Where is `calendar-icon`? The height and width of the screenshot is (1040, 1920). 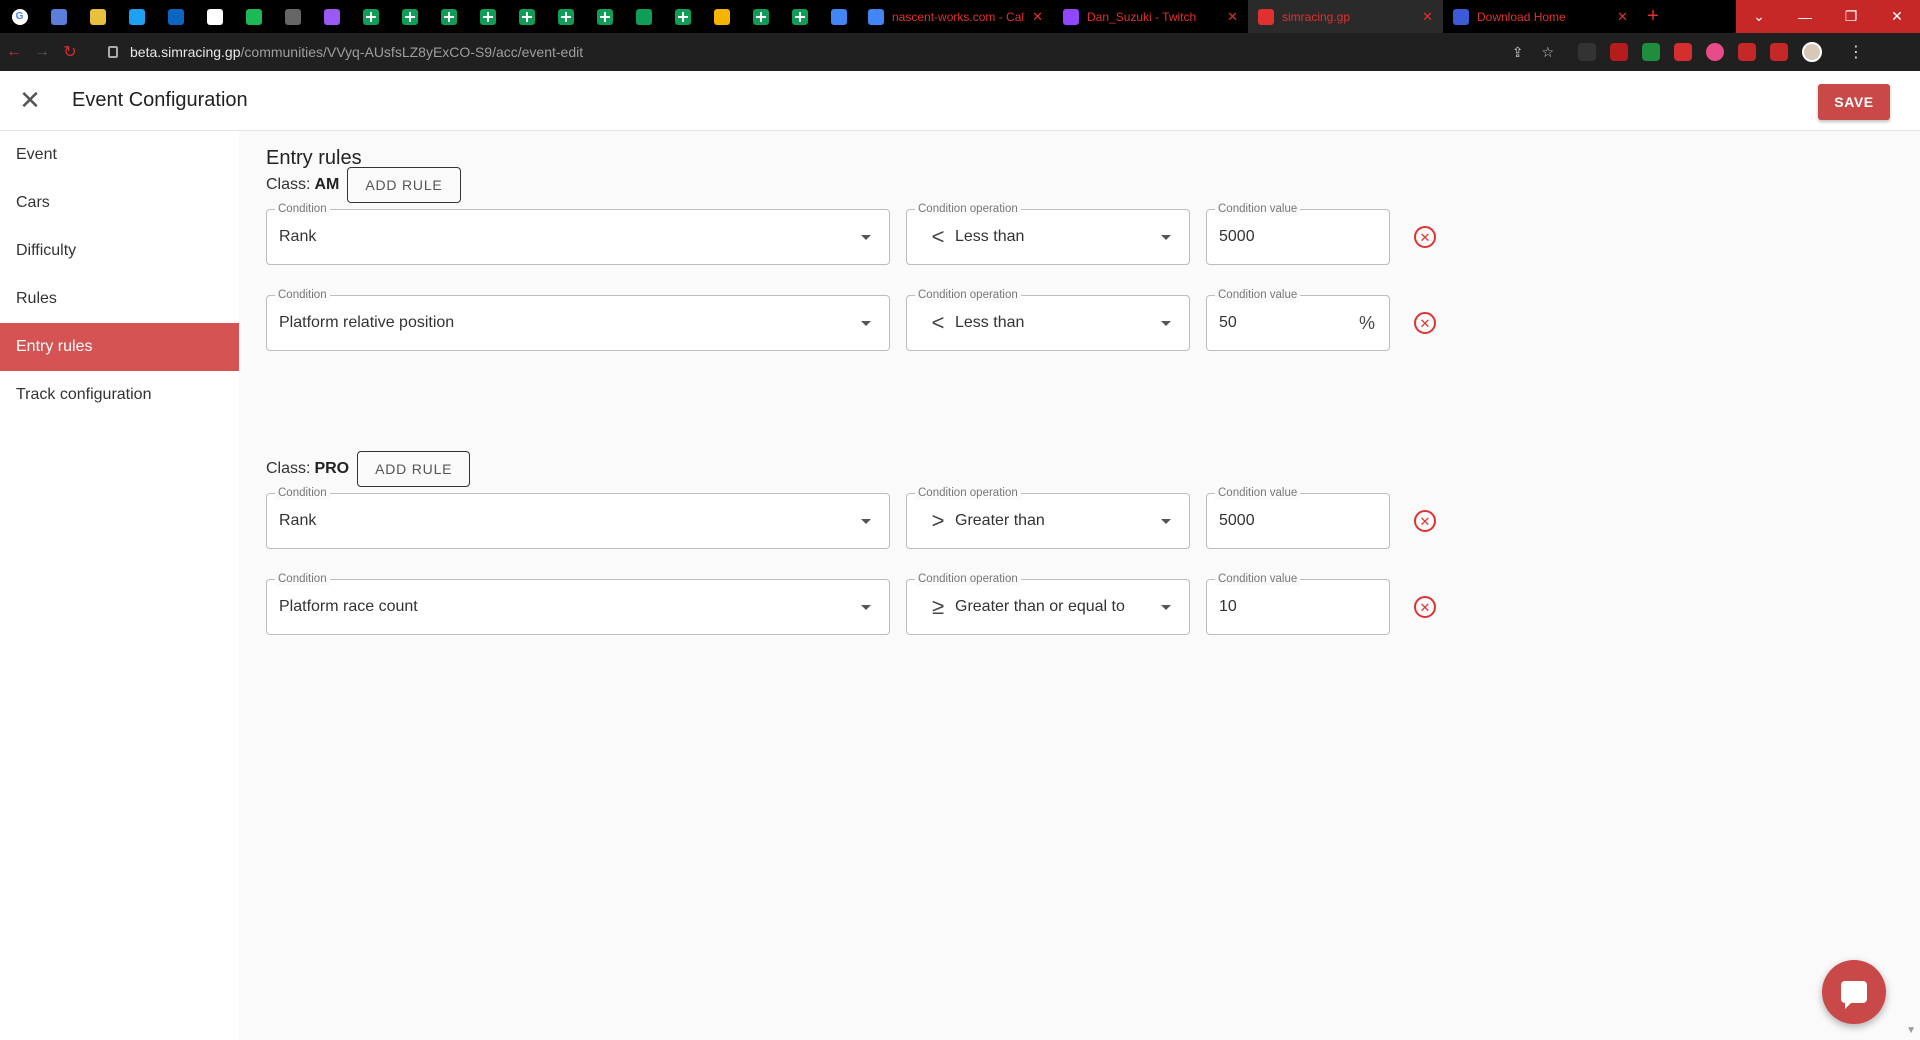
calendar-icon is located at coordinates (876, 16).